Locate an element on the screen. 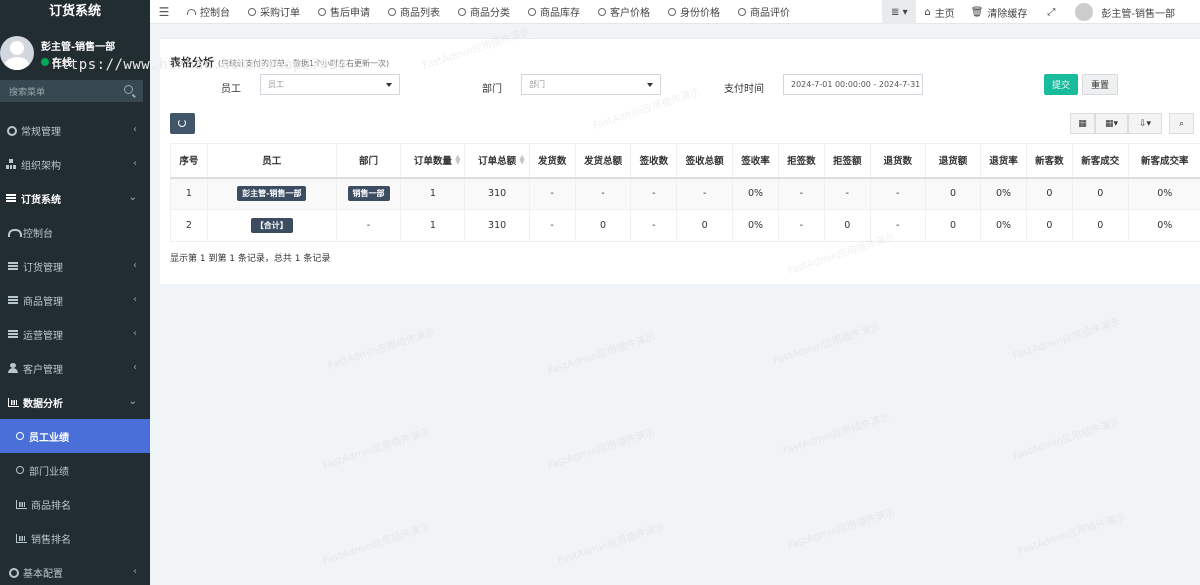 The width and height of the screenshot is (1200, 585). home-link: ⌂ 主页 is located at coordinates (939, 12).